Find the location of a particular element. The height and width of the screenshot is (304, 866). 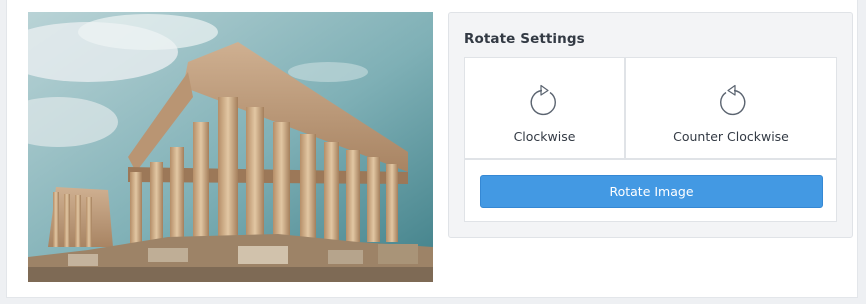

rotate-clockwise-option: Clockwise is located at coordinates (544, 108).